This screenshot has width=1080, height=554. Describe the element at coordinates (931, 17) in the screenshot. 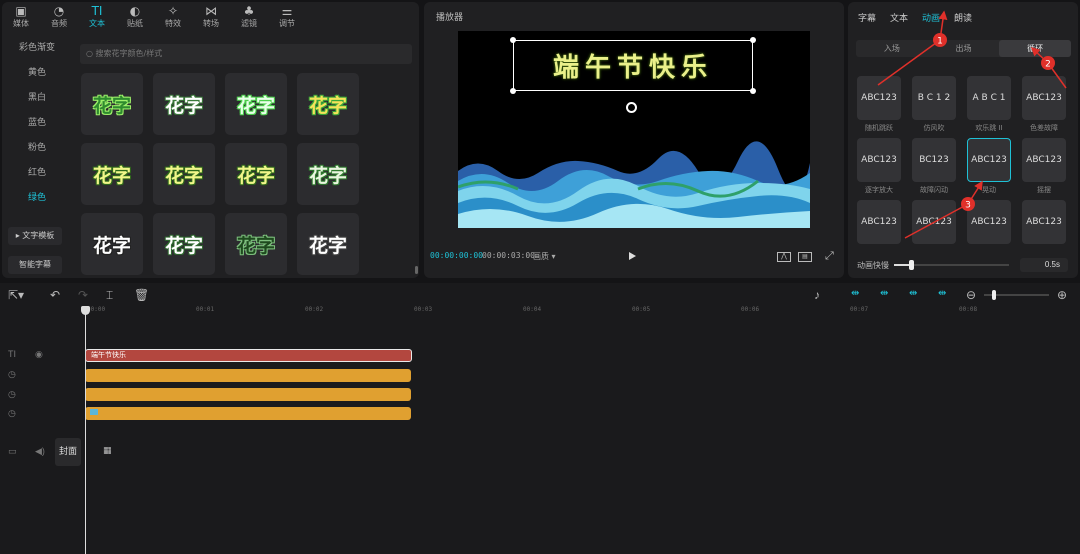

I see `inspector-tab: 动画` at that location.